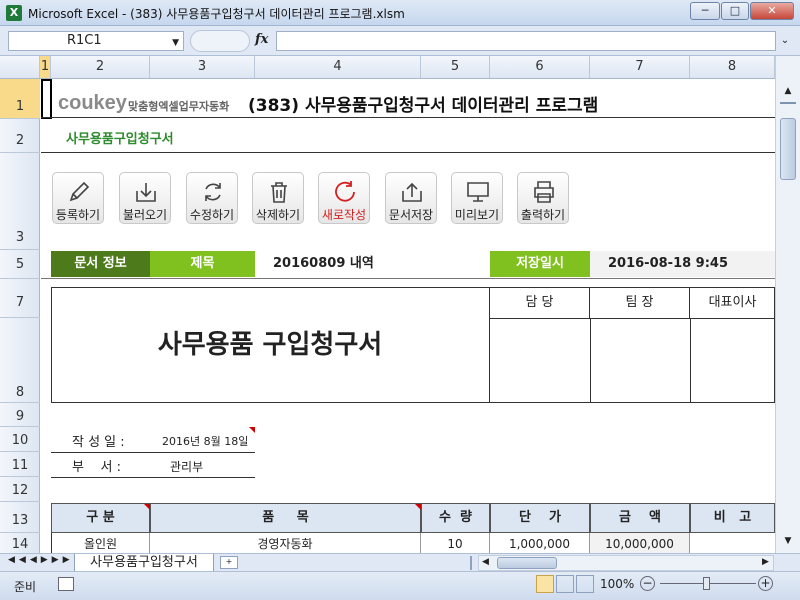 The height and width of the screenshot is (600, 800). I want to click on maximize-button: □, so click(735, 11).